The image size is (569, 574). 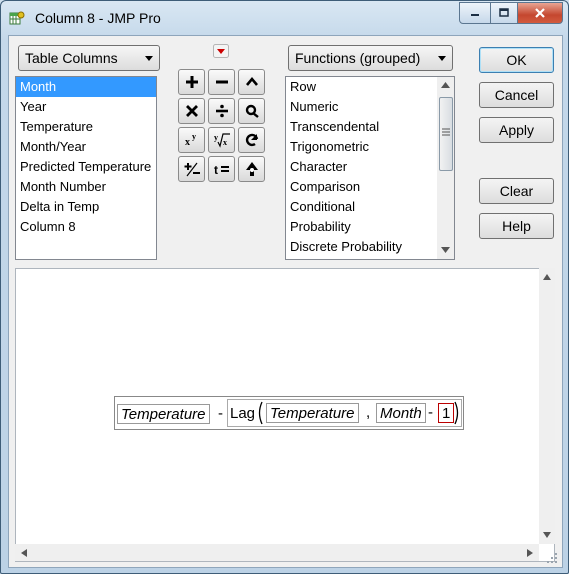 I want to click on lag-arg-month: Month, so click(x=401, y=413).